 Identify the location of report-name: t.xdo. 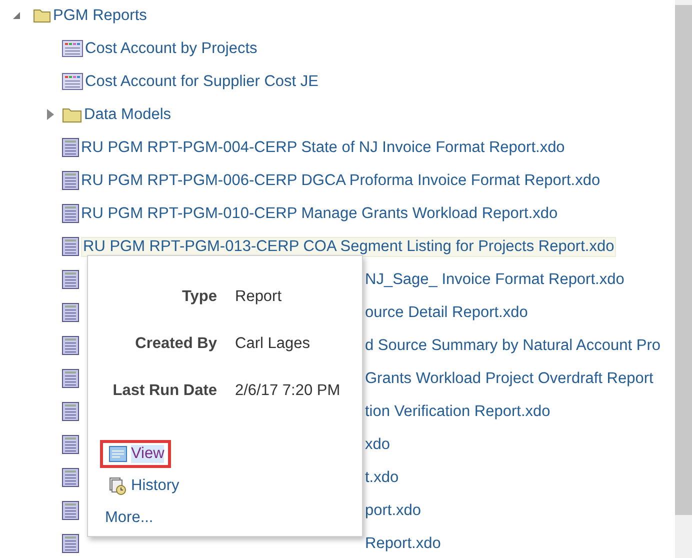
(382, 477).